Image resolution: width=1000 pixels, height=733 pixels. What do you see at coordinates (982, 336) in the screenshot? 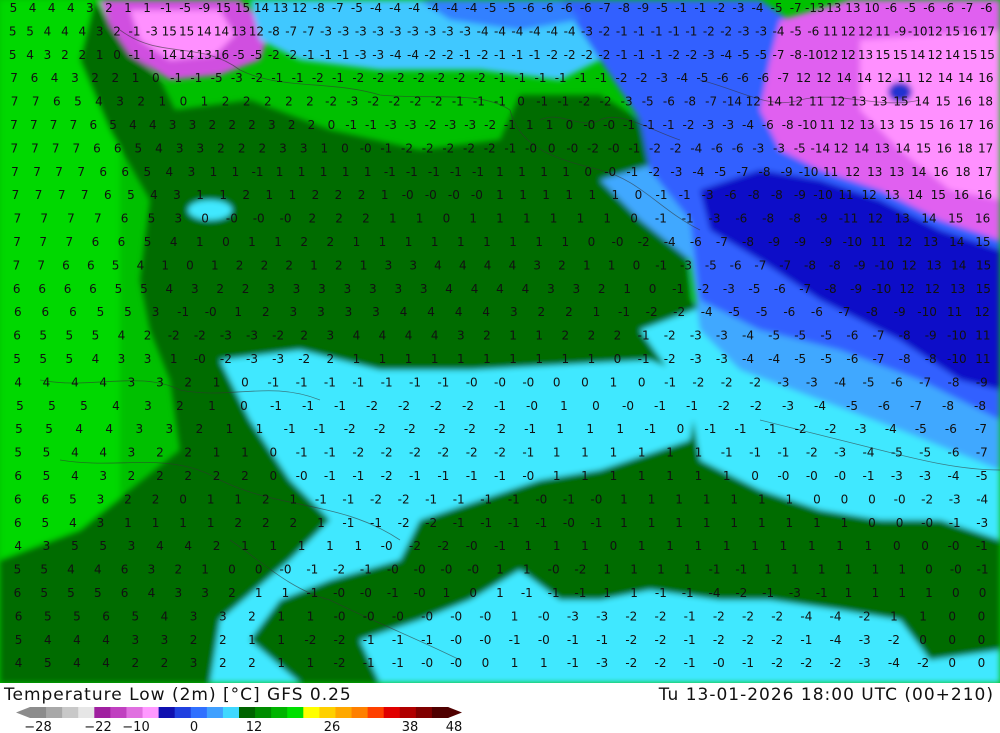
I see `temperature-value: 11` at bounding box center [982, 336].